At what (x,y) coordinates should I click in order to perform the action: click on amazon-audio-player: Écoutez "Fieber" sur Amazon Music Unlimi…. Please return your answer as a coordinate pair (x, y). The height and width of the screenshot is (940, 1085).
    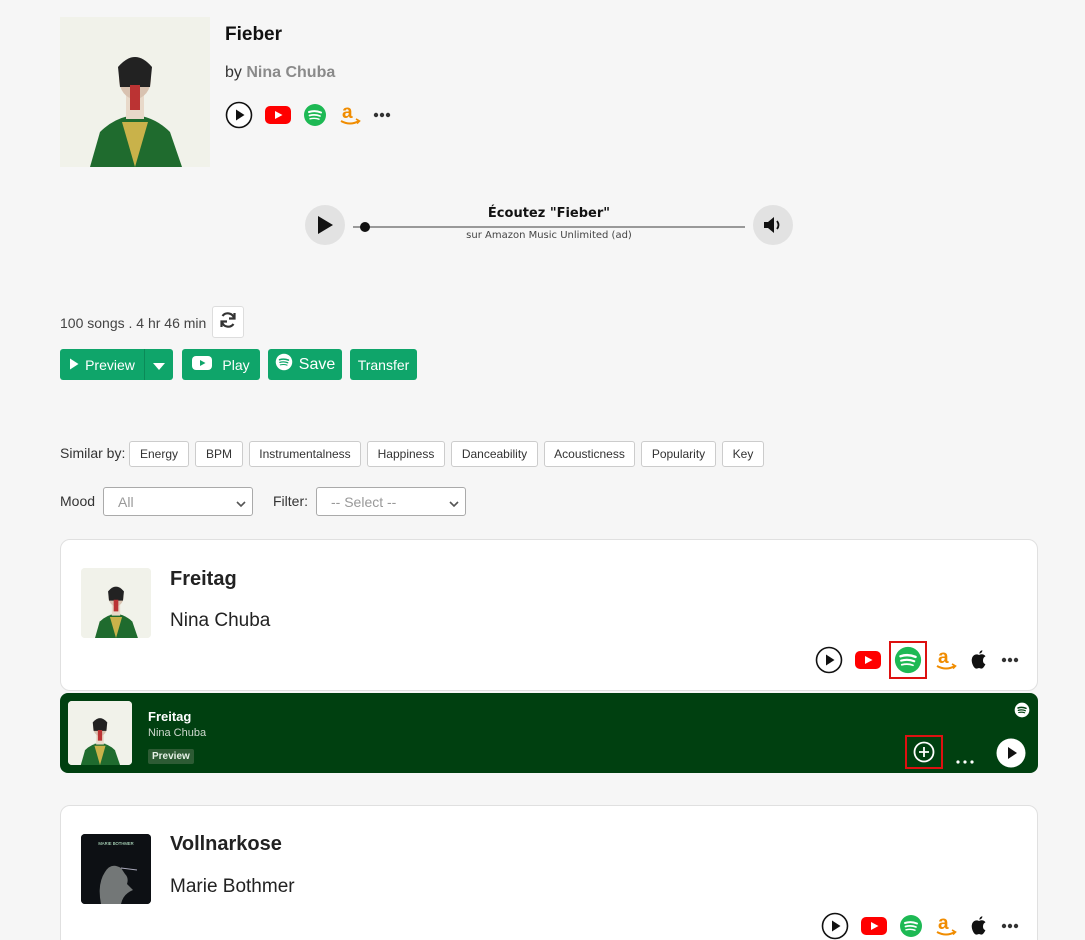
    Looking at the image, I should click on (549, 226).